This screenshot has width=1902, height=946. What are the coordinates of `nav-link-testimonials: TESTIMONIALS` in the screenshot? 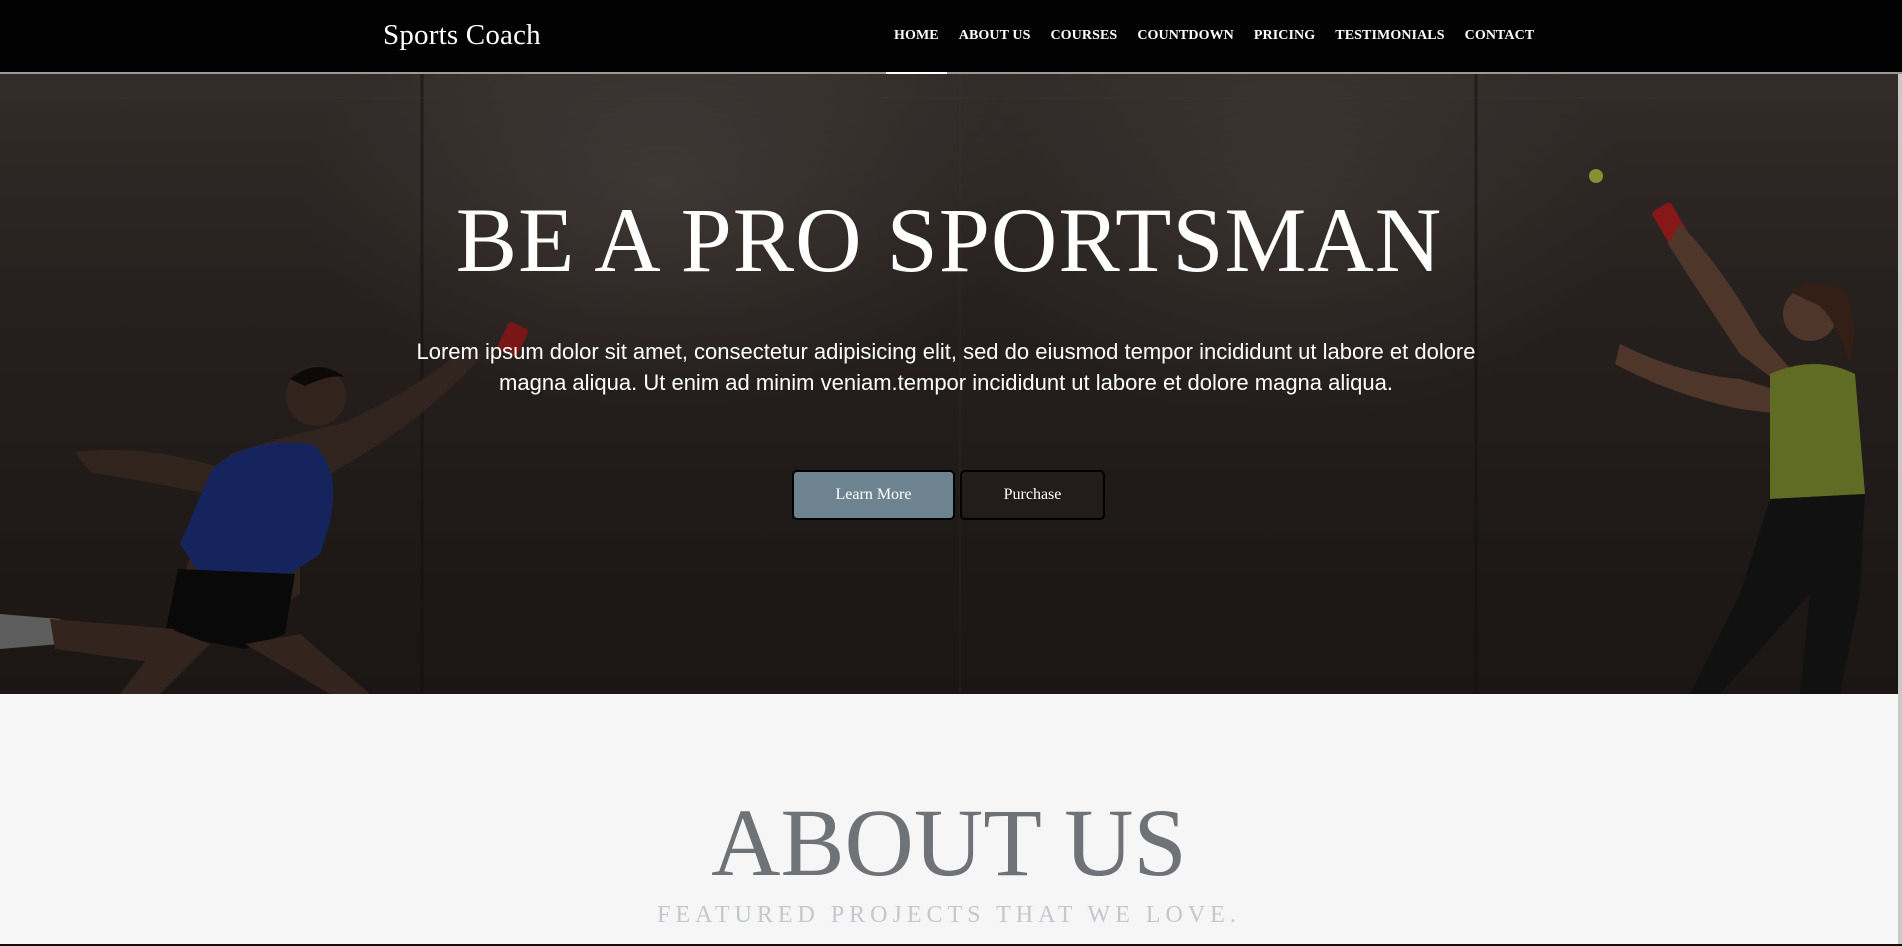 It's located at (1389, 36).